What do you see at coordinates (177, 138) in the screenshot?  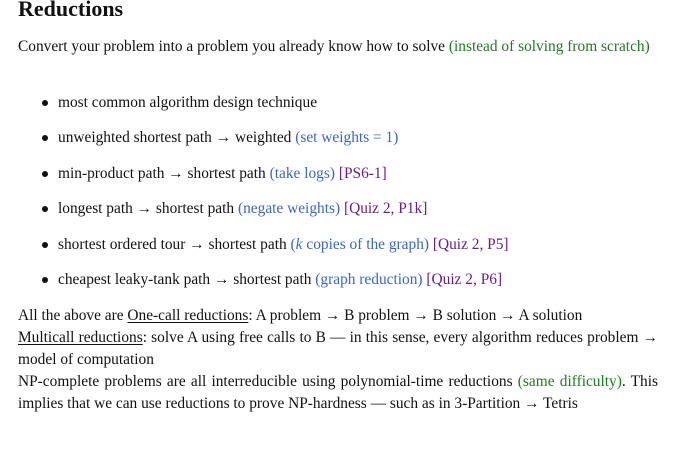 I see `bullet-main: unweighted shortest path → weighted` at bounding box center [177, 138].